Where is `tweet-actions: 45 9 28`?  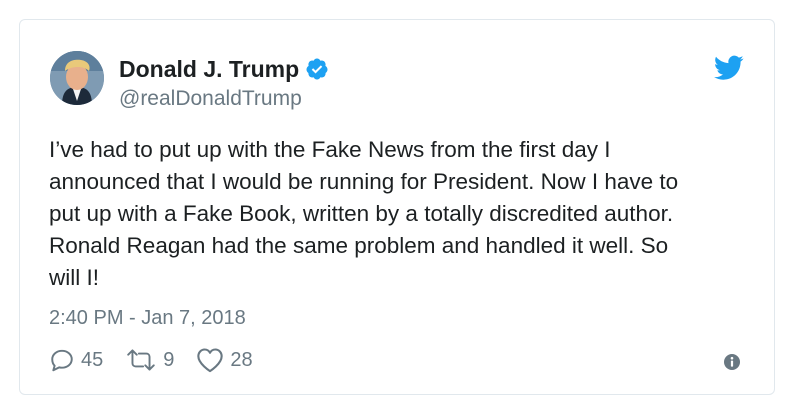
tweet-actions: 45 9 28 is located at coordinates (162, 360).